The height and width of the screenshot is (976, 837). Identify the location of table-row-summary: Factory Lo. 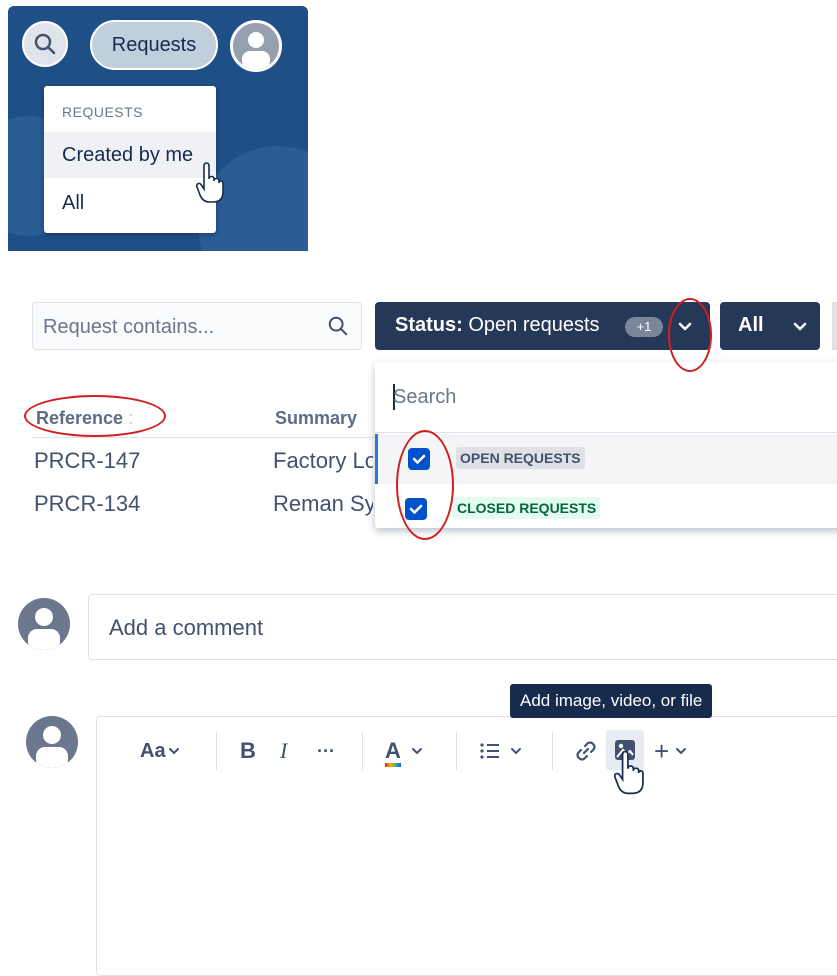
(323, 461).